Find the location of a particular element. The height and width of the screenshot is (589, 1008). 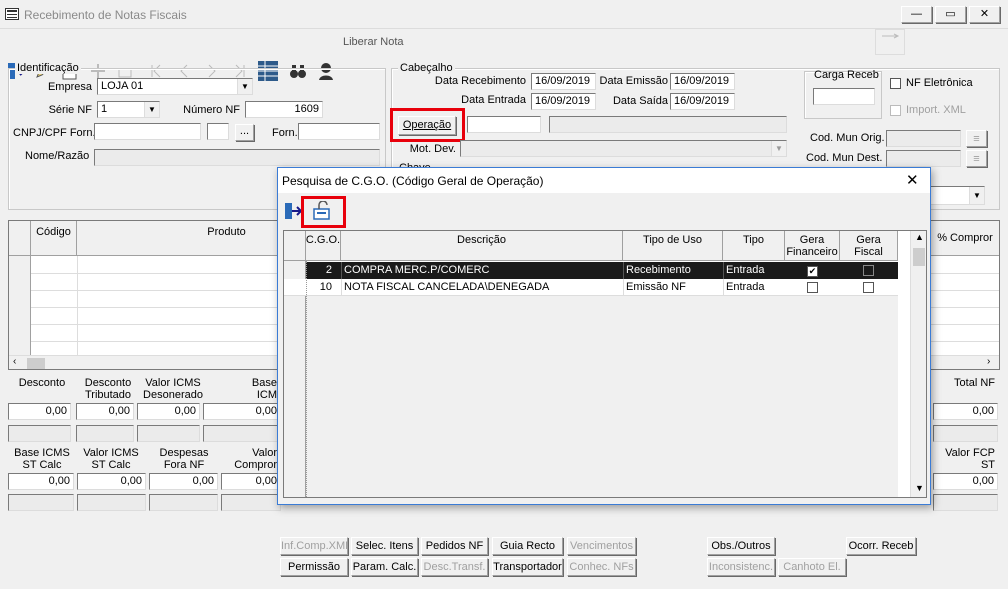

scroll-up-icon: ▲ is located at coordinates (919, 237).